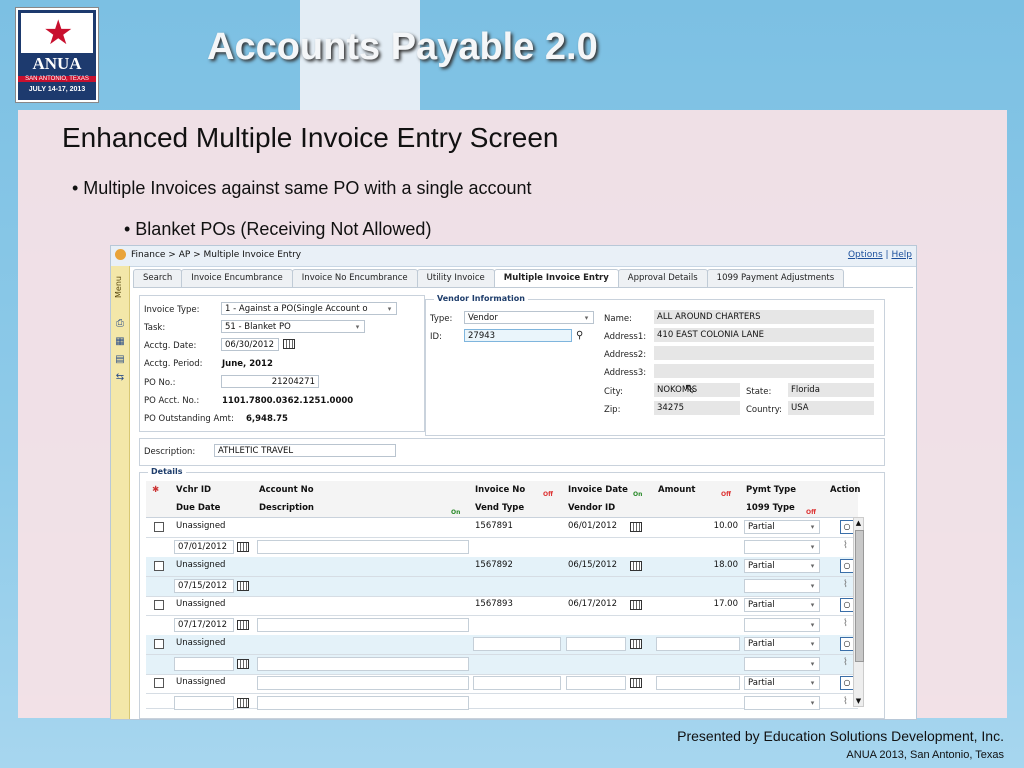 The height and width of the screenshot is (768, 1024). Describe the element at coordinates (502, 626) in the screenshot. I see `table-row-detail: 07/17/2012 ▾ ⌇` at that location.